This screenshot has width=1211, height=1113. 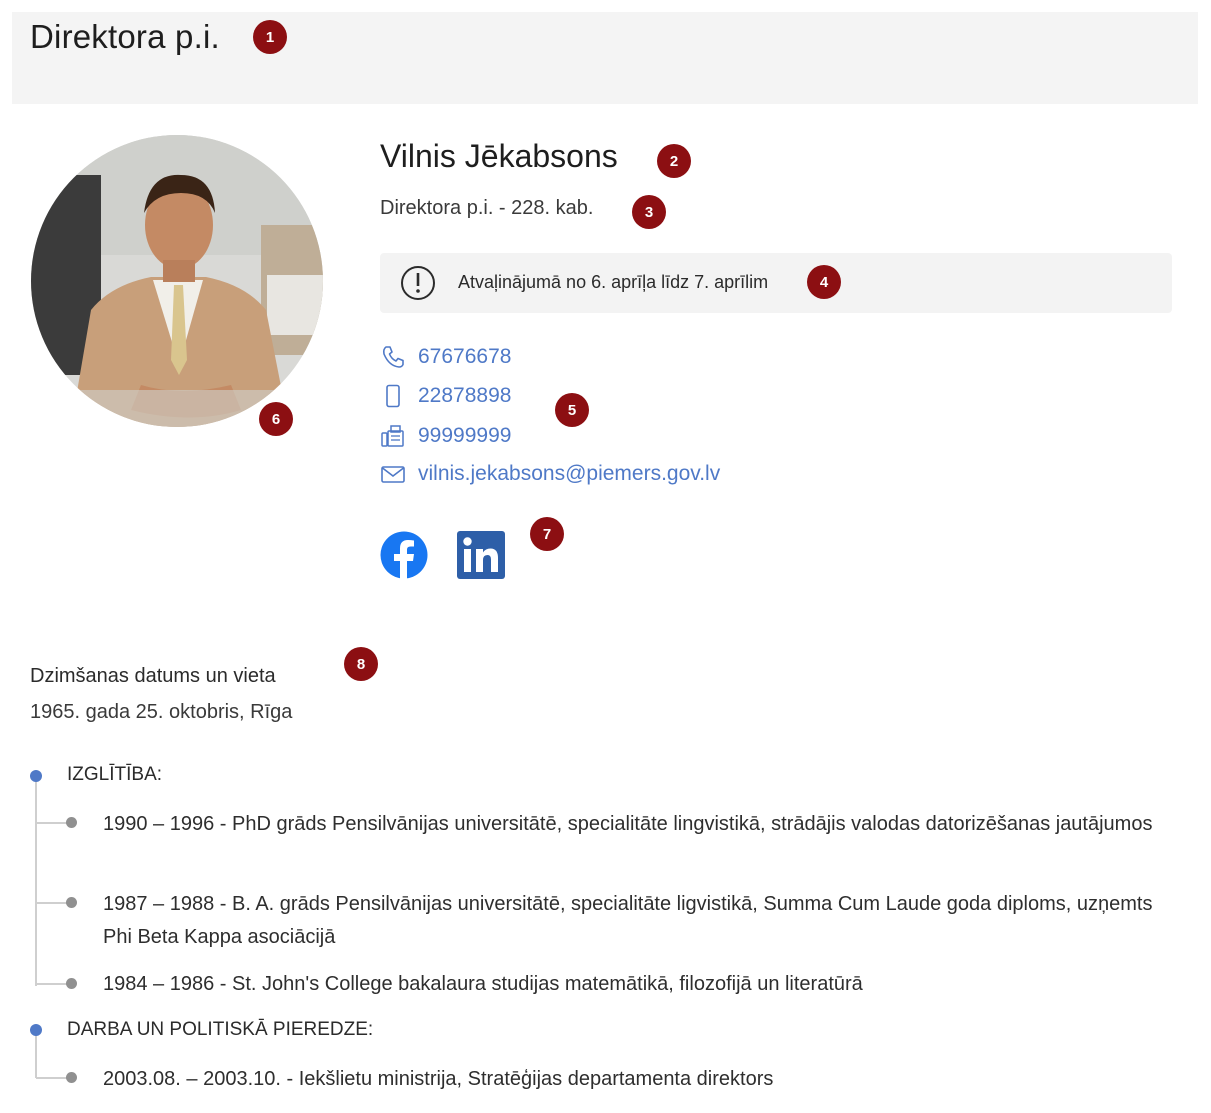 What do you see at coordinates (270, 37) in the screenshot?
I see `annotation-marker-1: 1` at bounding box center [270, 37].